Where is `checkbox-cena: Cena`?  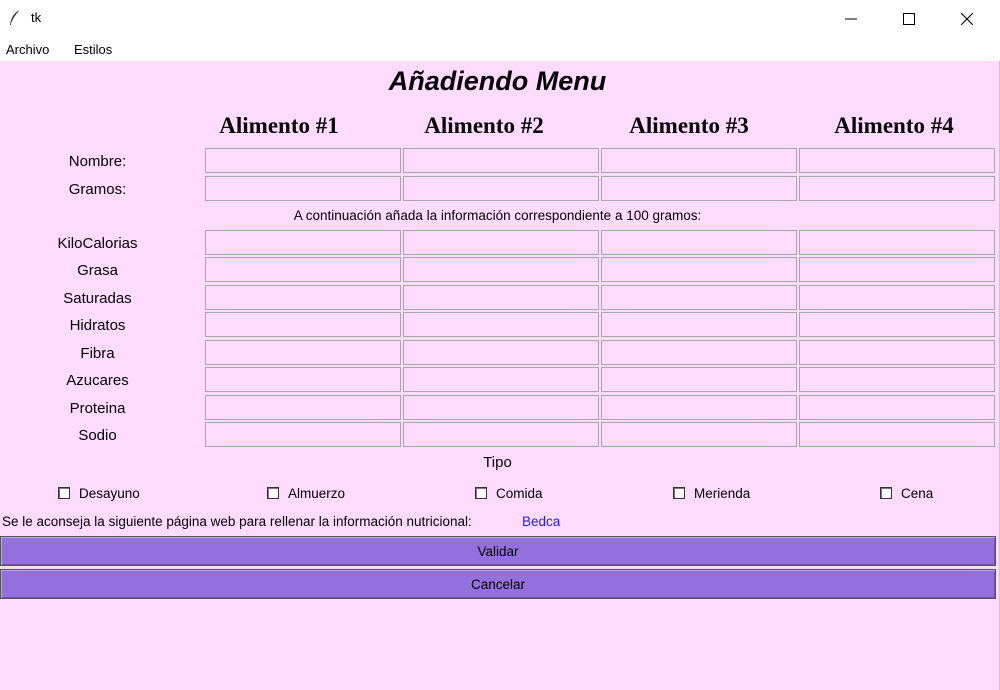
checkbox-cena: Cena is located at coordinates (906, 493).